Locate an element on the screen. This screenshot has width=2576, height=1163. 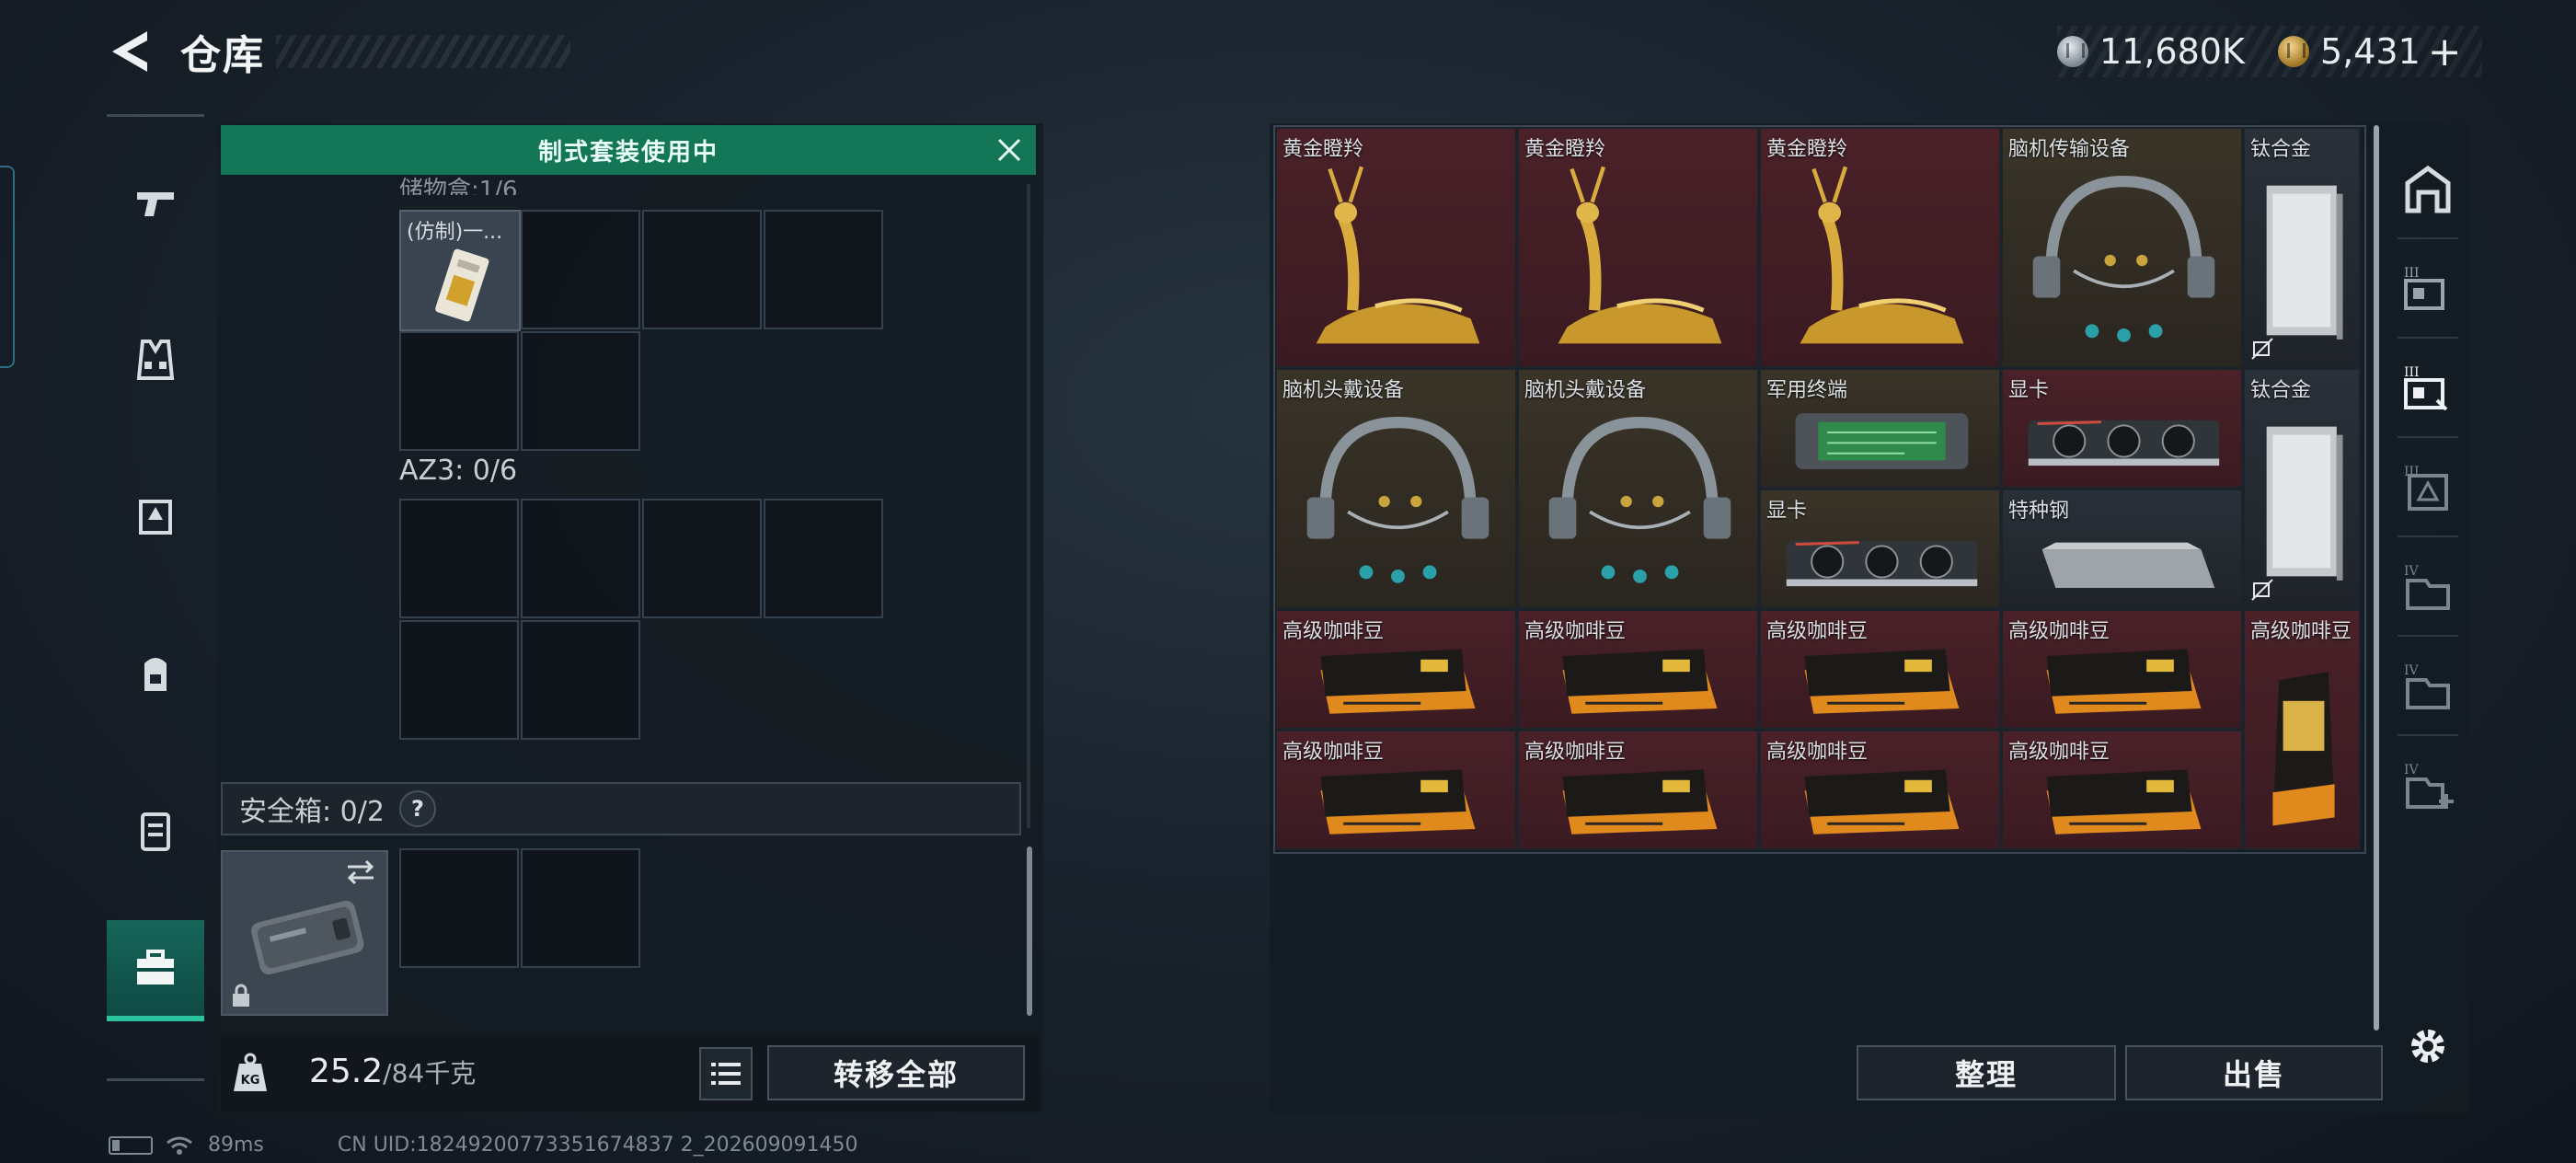
container-icon is located at coordinates (155, 832).